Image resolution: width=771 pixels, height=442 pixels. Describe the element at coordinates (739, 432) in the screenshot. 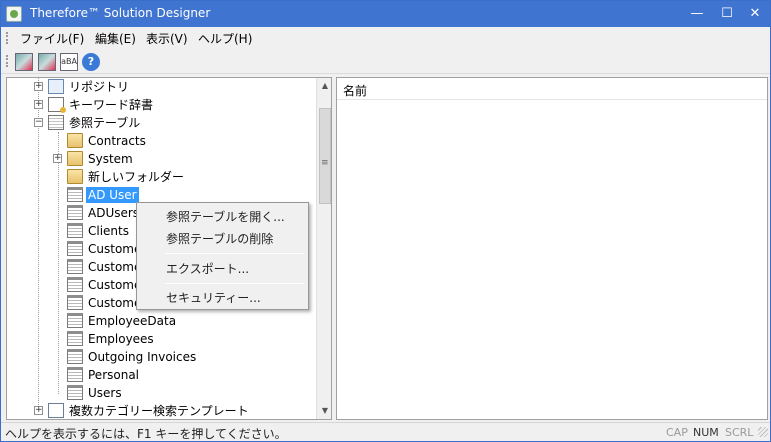

I see `scroll-lock-indicator: SCRL` at that location.